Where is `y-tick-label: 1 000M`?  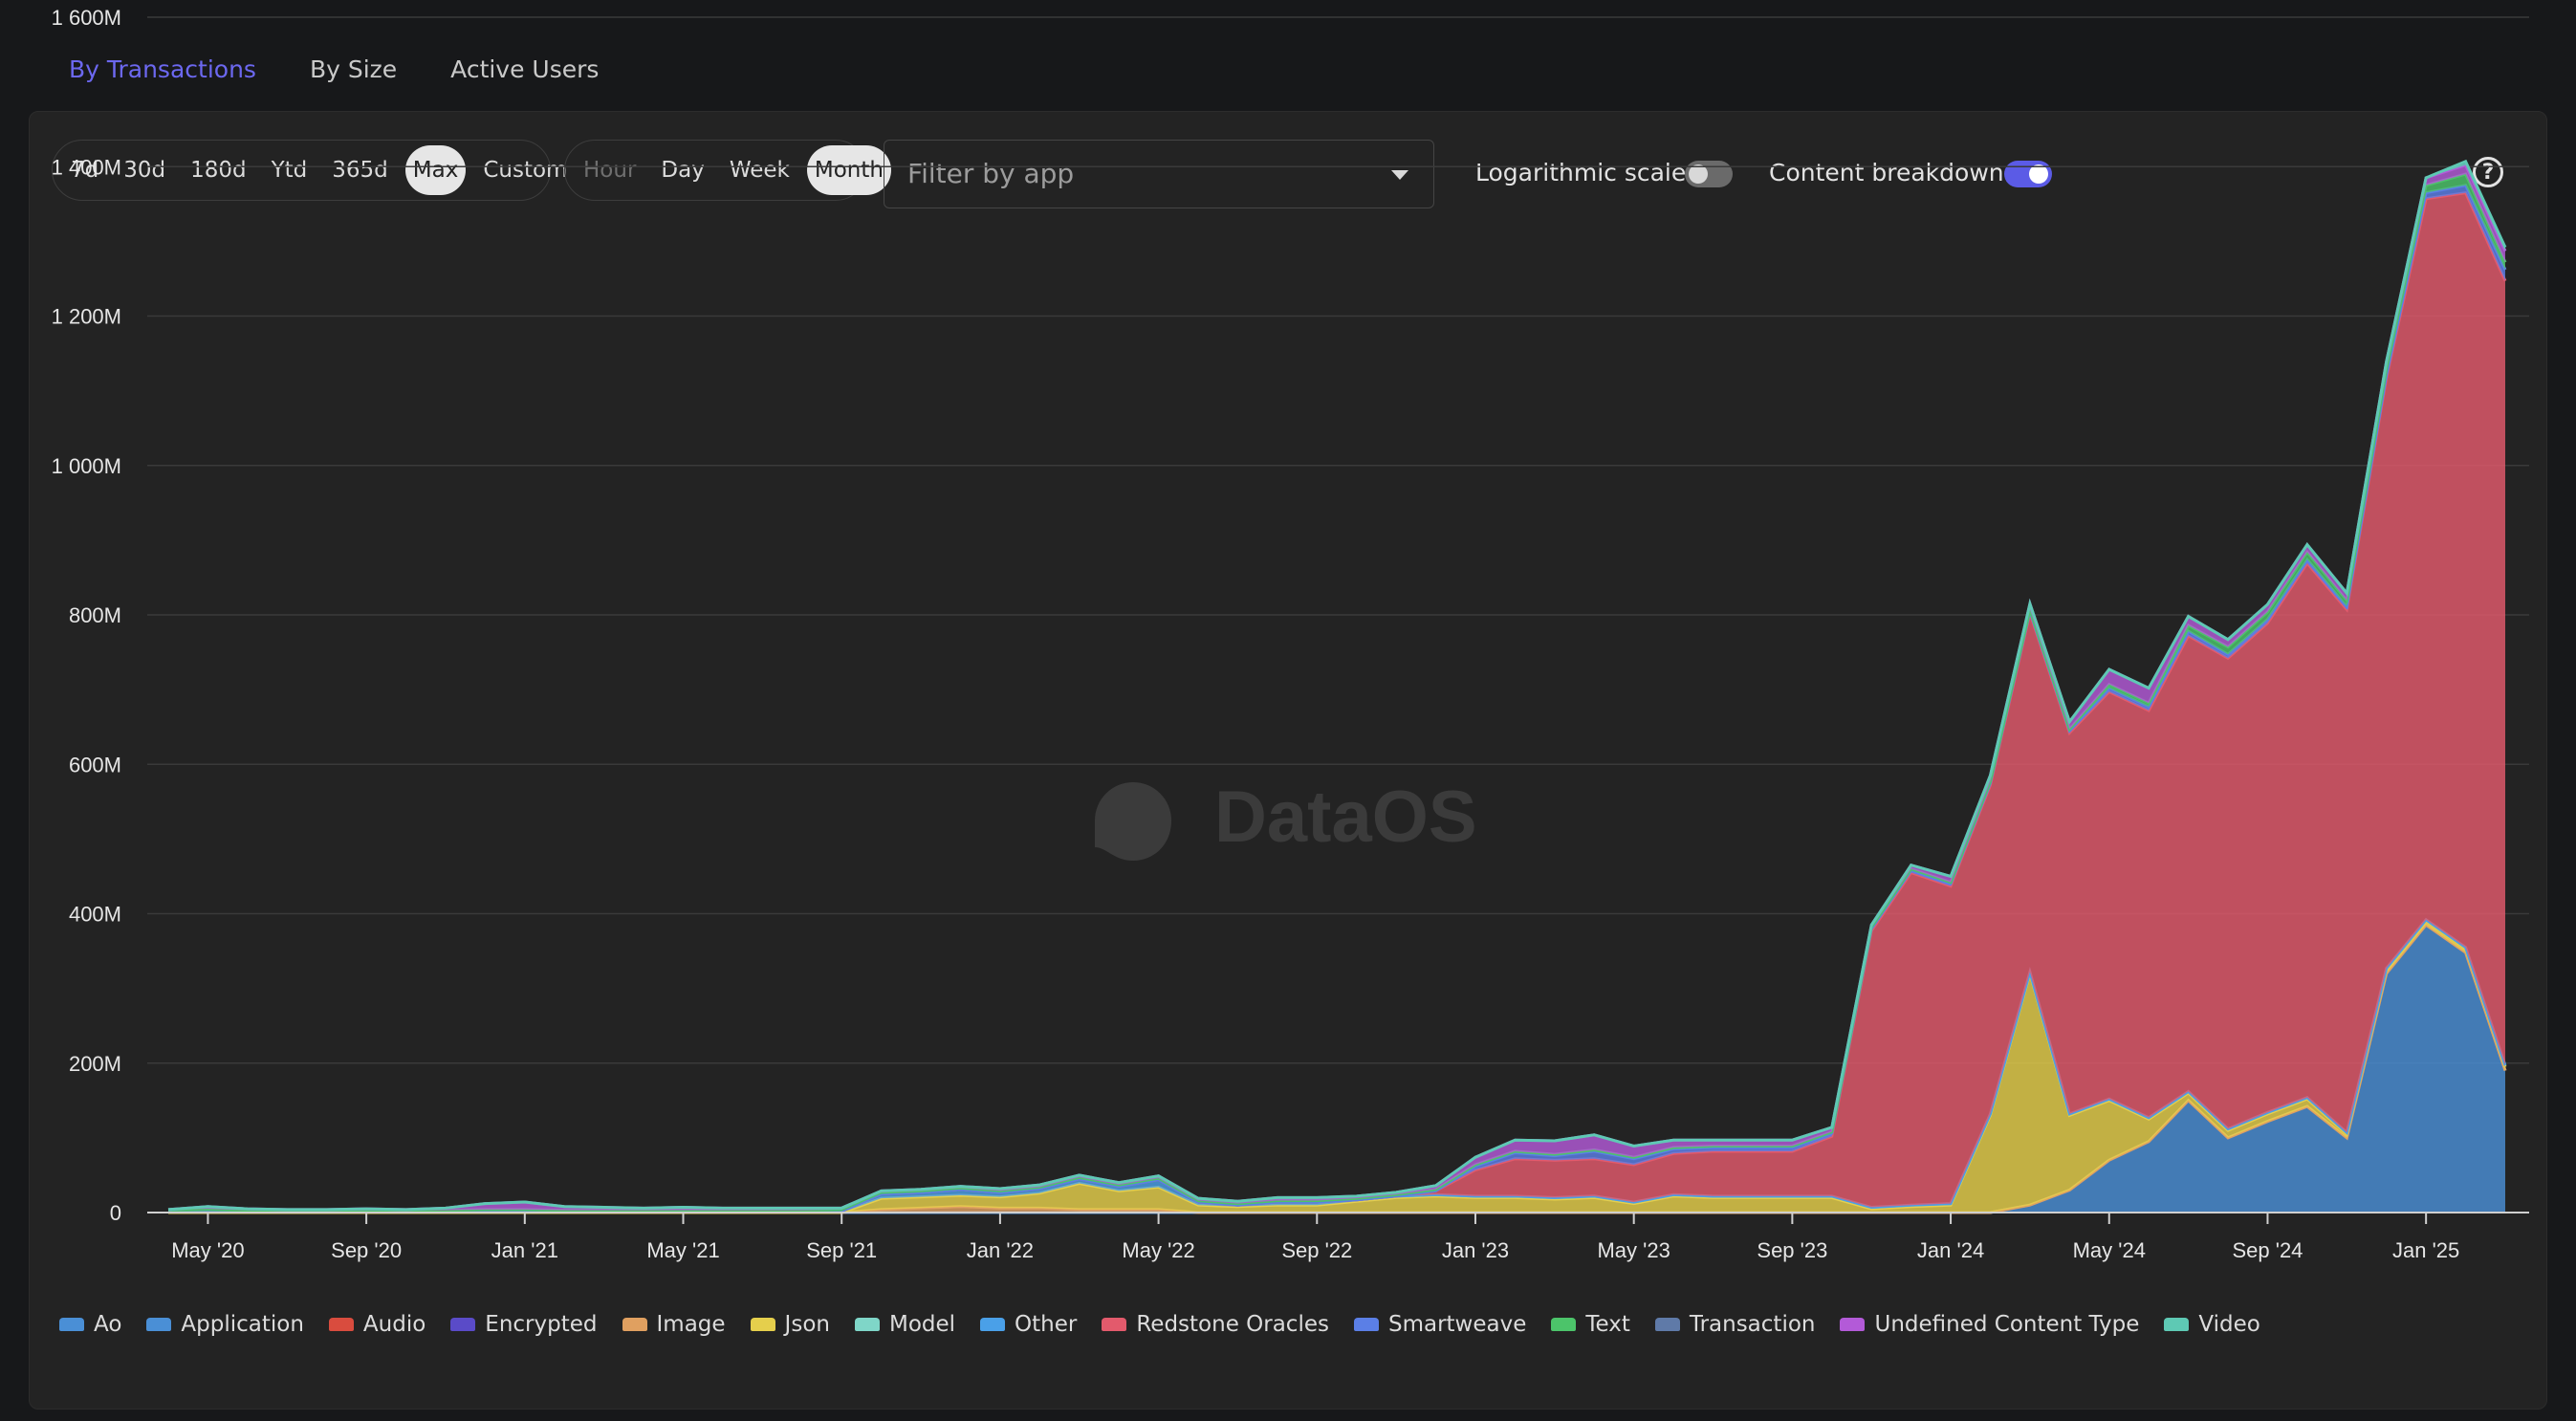 y-tick-label: 1 000M is located at coordinates (86, 466).